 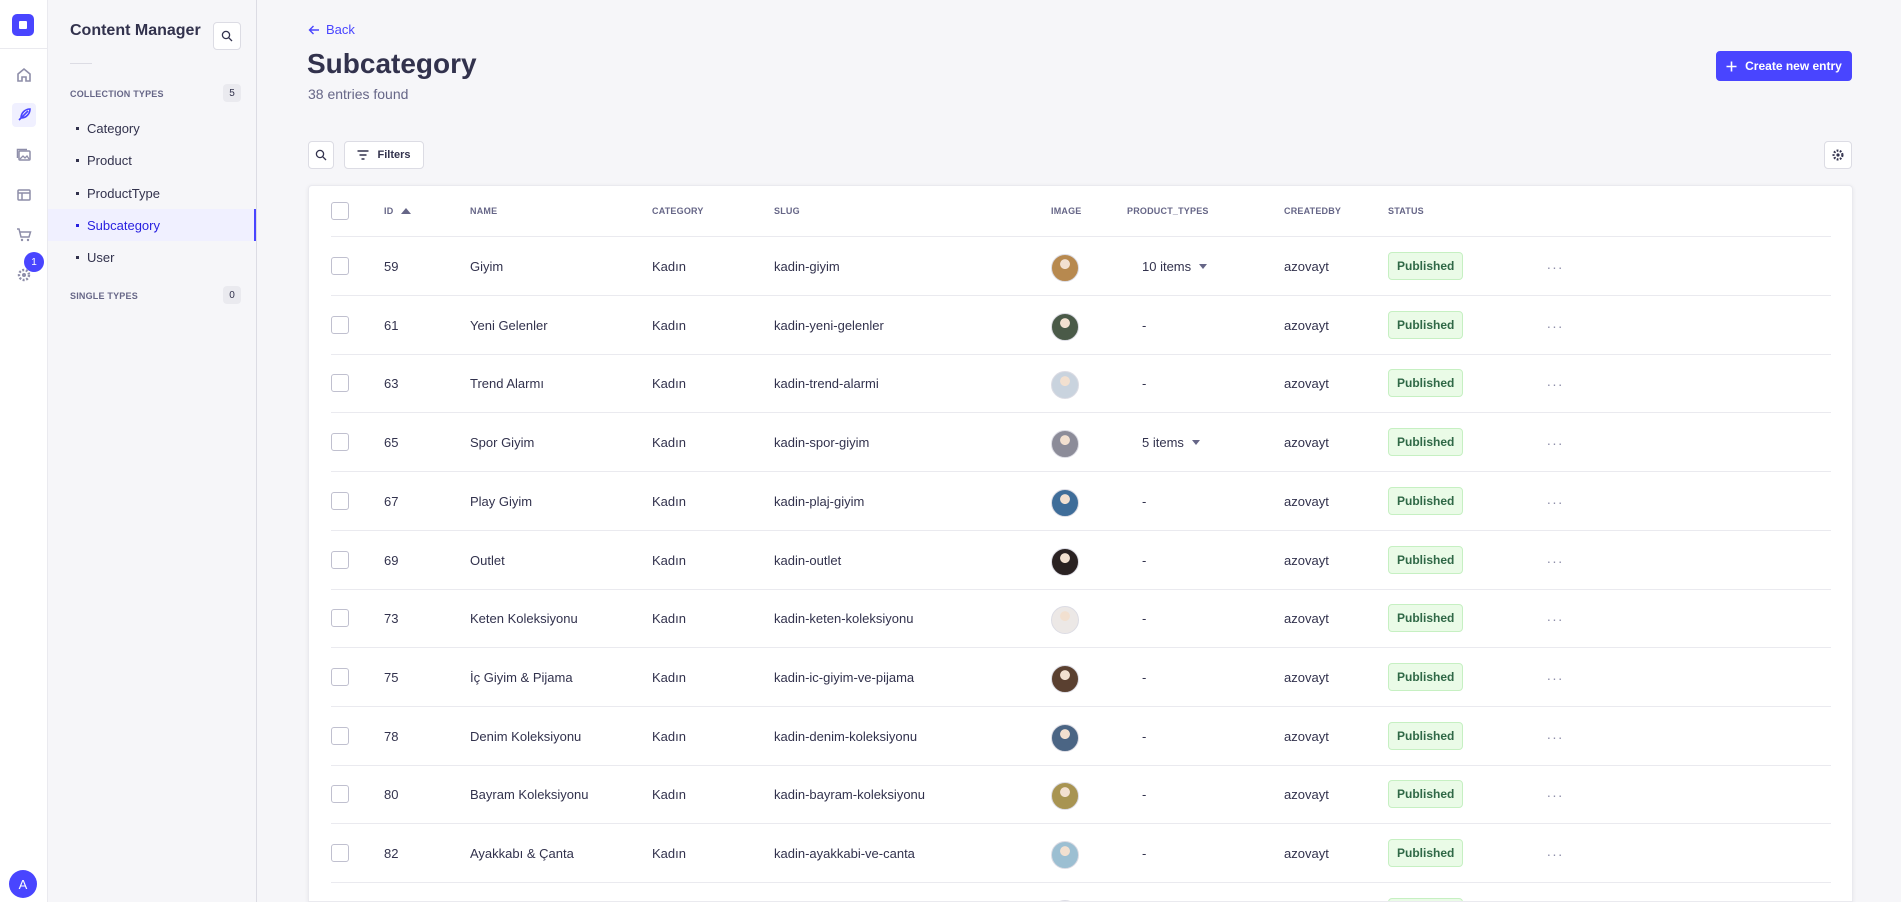 I want to click on column-label: CREATEDBY, so click(x=1313, y=211).